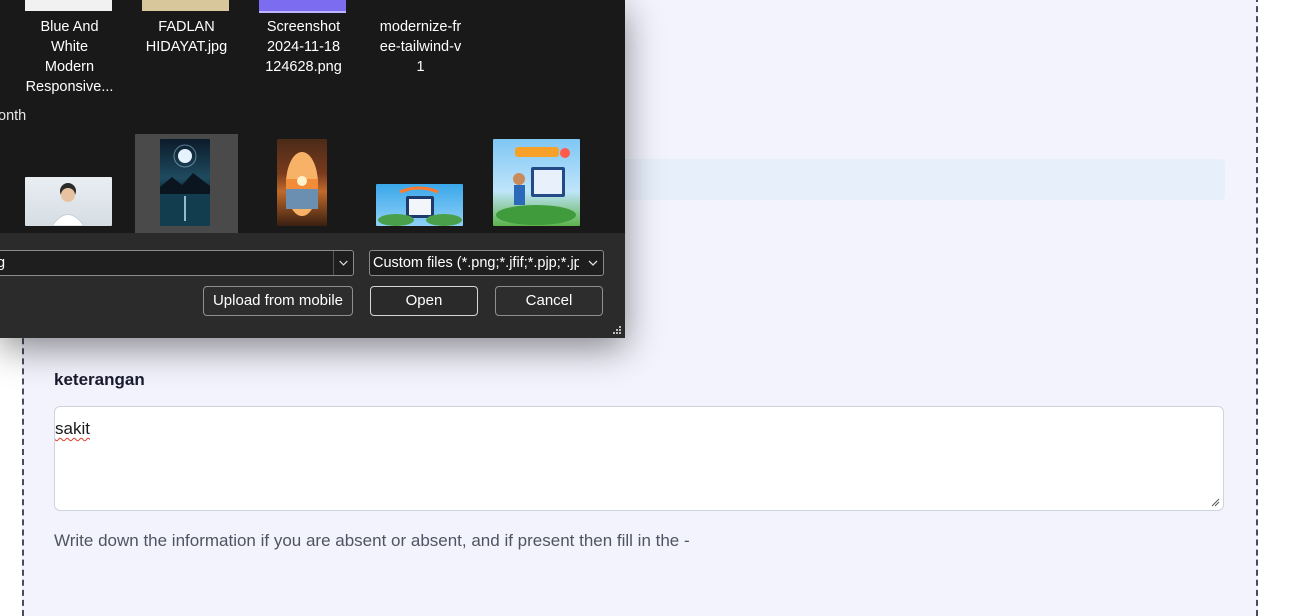 This screenshot has height=616, width=1313. What do you see at coordinates (185, 185) in the screenshot?
I see `moon-landscape-icon` at bounding box center [185, 185].